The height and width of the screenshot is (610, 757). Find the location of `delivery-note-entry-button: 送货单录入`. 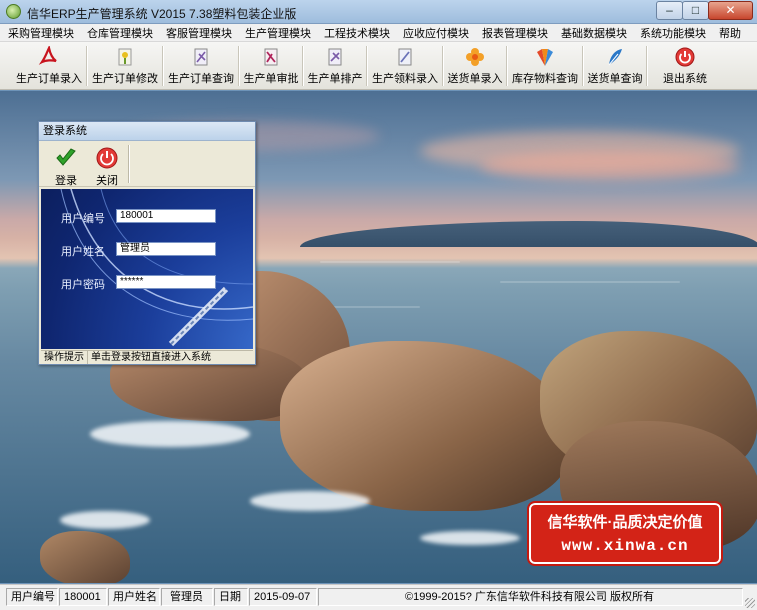

delivery-note-entry-button: 送货单录入 is located at coordinates (475, 66).